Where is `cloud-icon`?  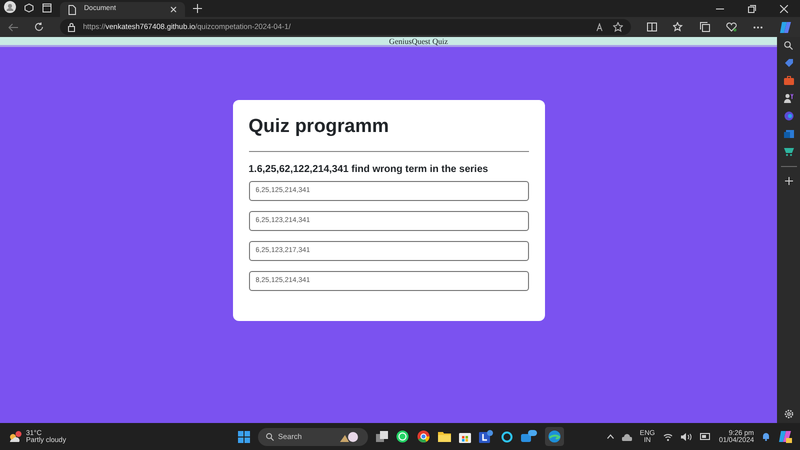
cloud-icon is located at coordinates (627, 436).